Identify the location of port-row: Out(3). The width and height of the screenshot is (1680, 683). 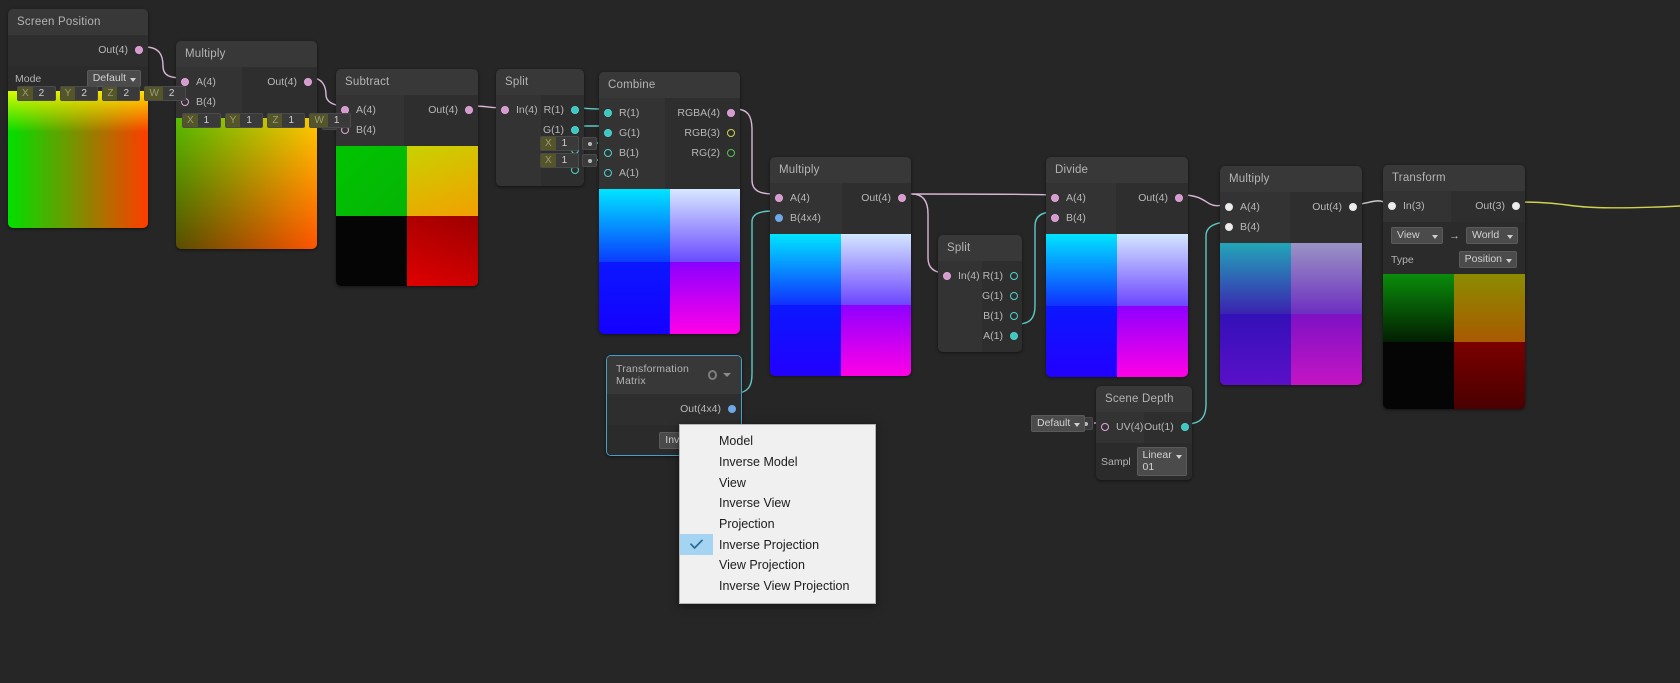
(1488, 206).